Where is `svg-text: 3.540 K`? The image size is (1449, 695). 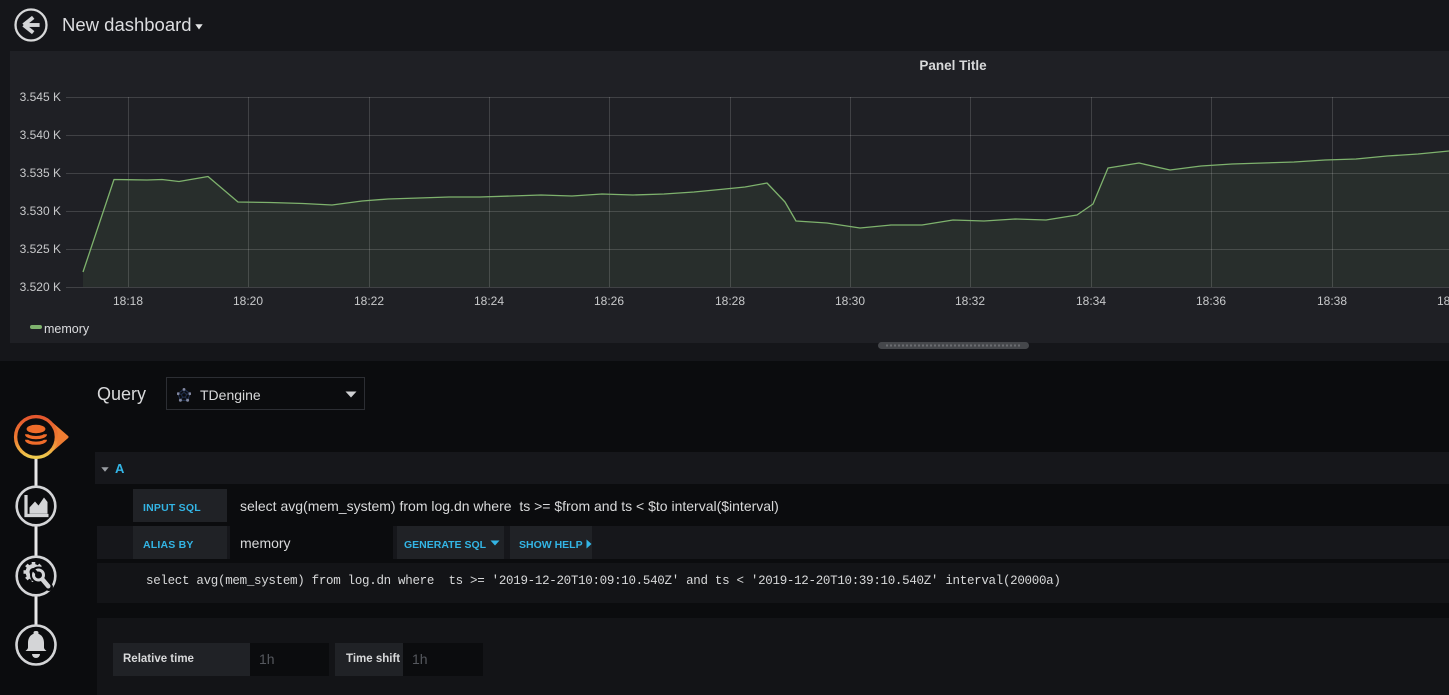 svg-text: 3.540 K is located at coordinates (40, 135).